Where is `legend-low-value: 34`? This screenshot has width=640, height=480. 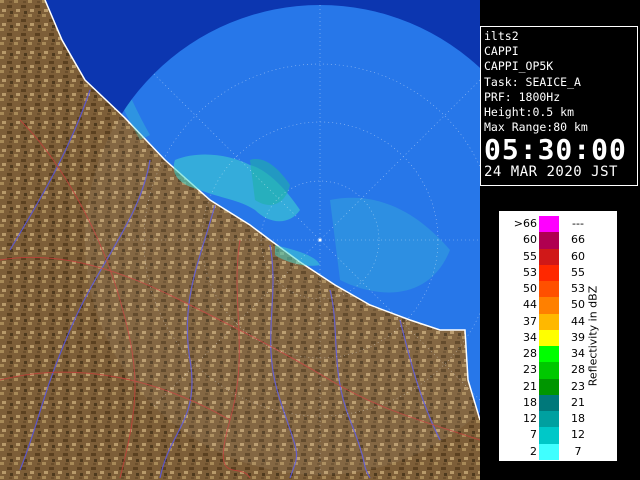 legend-low-value: 34 is located at coordinates (530, 337).